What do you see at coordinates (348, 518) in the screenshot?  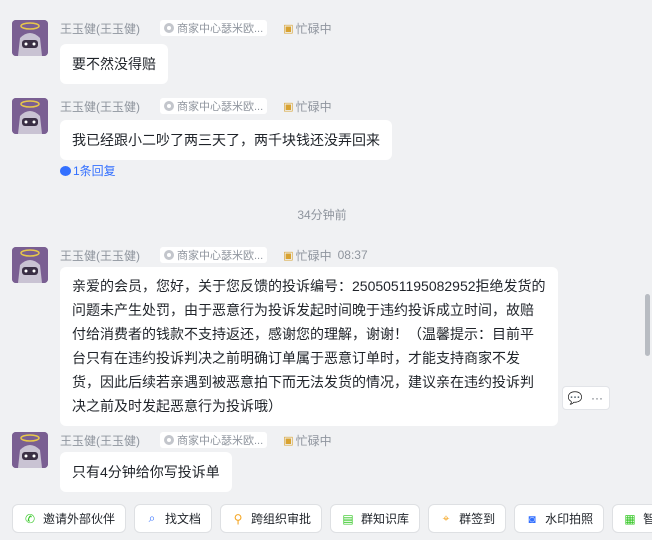 I see `book-icon: ▤` at bounding box center [348, 518].